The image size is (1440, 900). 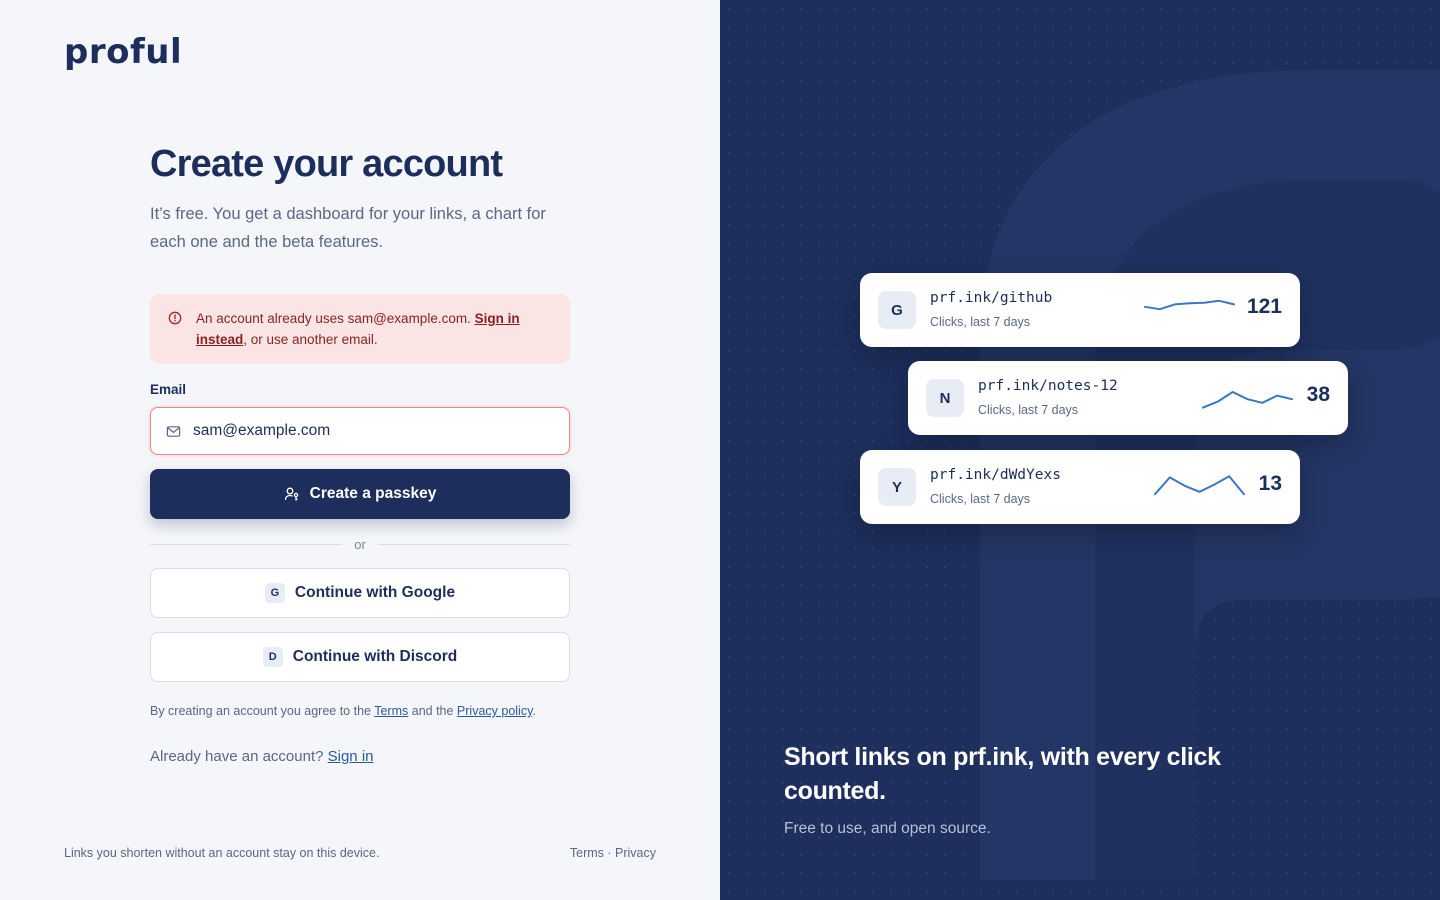 I want to click on continue-google-label: Continue with Google, so click(x=375, y=592).